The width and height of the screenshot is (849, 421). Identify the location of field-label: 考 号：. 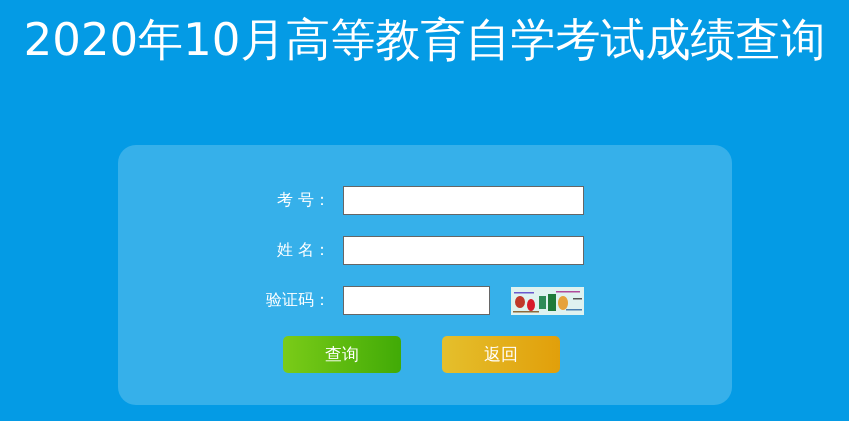
(303, 200).